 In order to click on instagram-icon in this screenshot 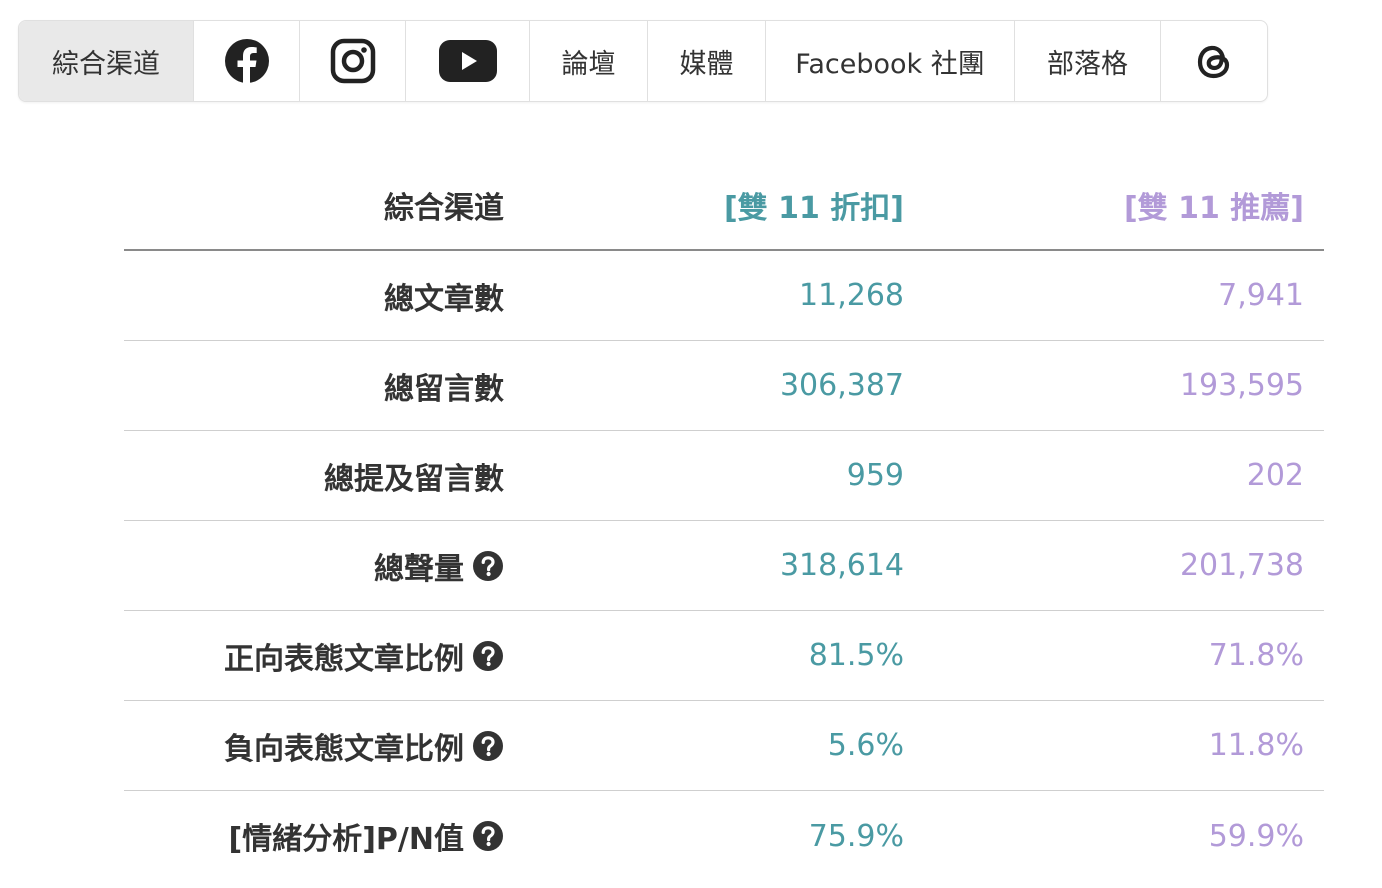, I will do `click(353, 61)`.